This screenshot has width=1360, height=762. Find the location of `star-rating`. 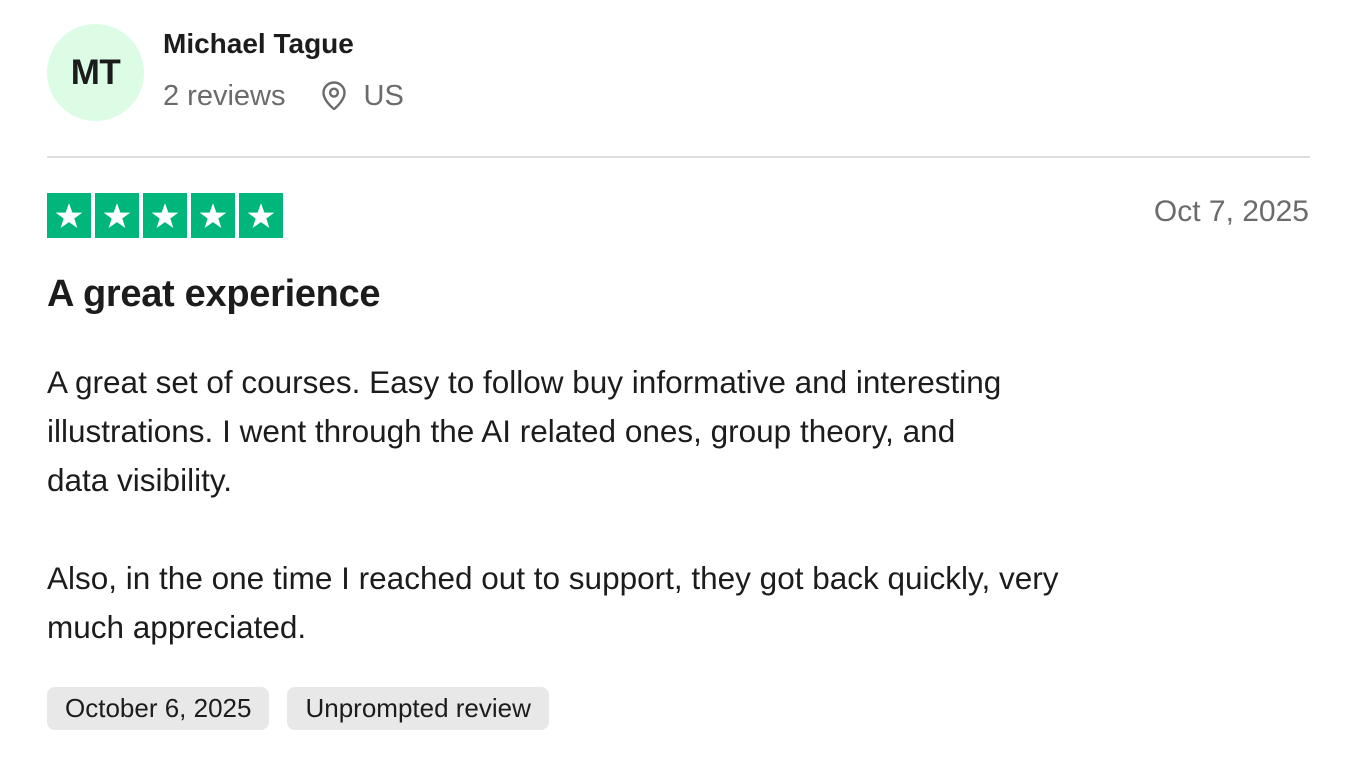

star-rating is located at coordinates (165, 215).